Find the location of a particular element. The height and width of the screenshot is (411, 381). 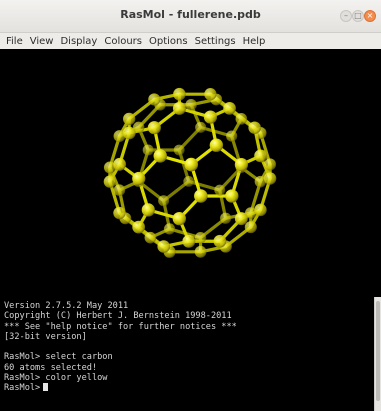

menu-display: Display is located at coordinates (78, 41).